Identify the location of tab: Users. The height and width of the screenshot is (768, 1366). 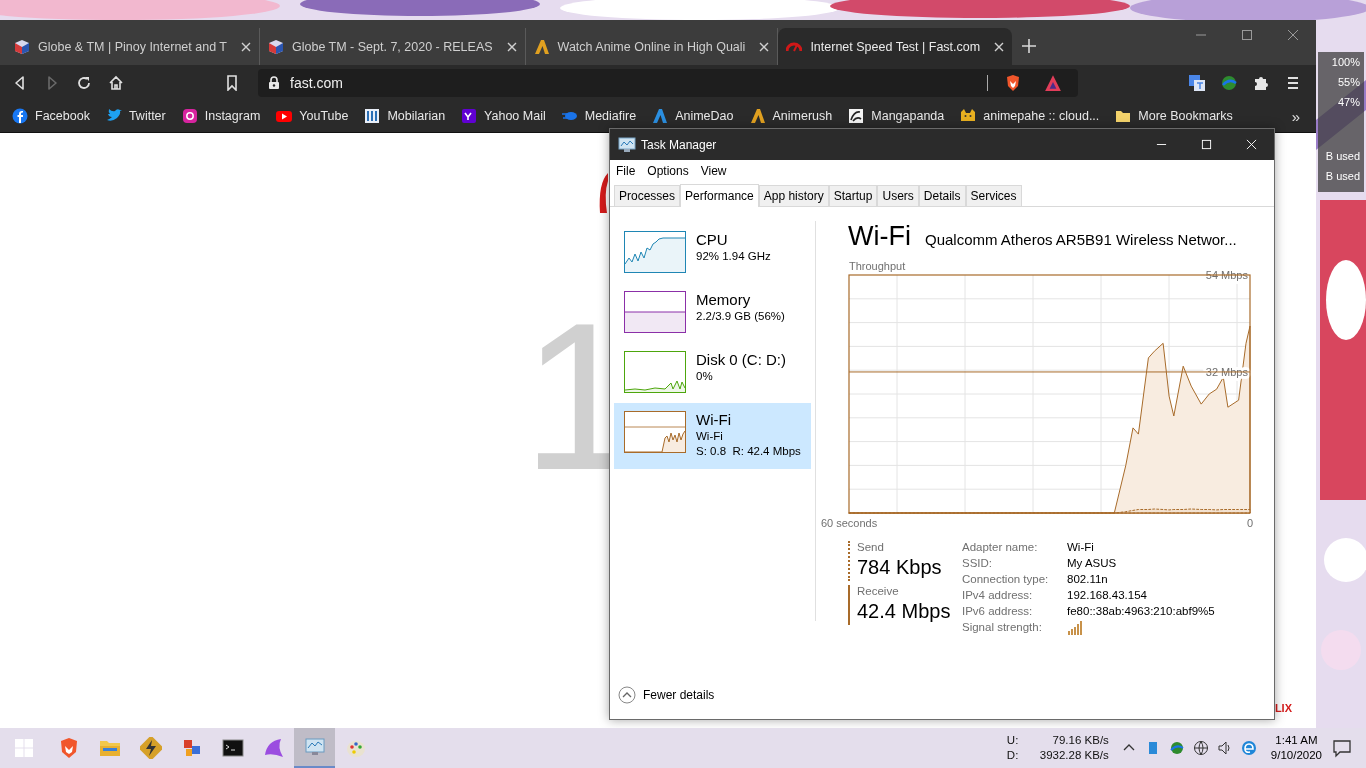
(898, 195).